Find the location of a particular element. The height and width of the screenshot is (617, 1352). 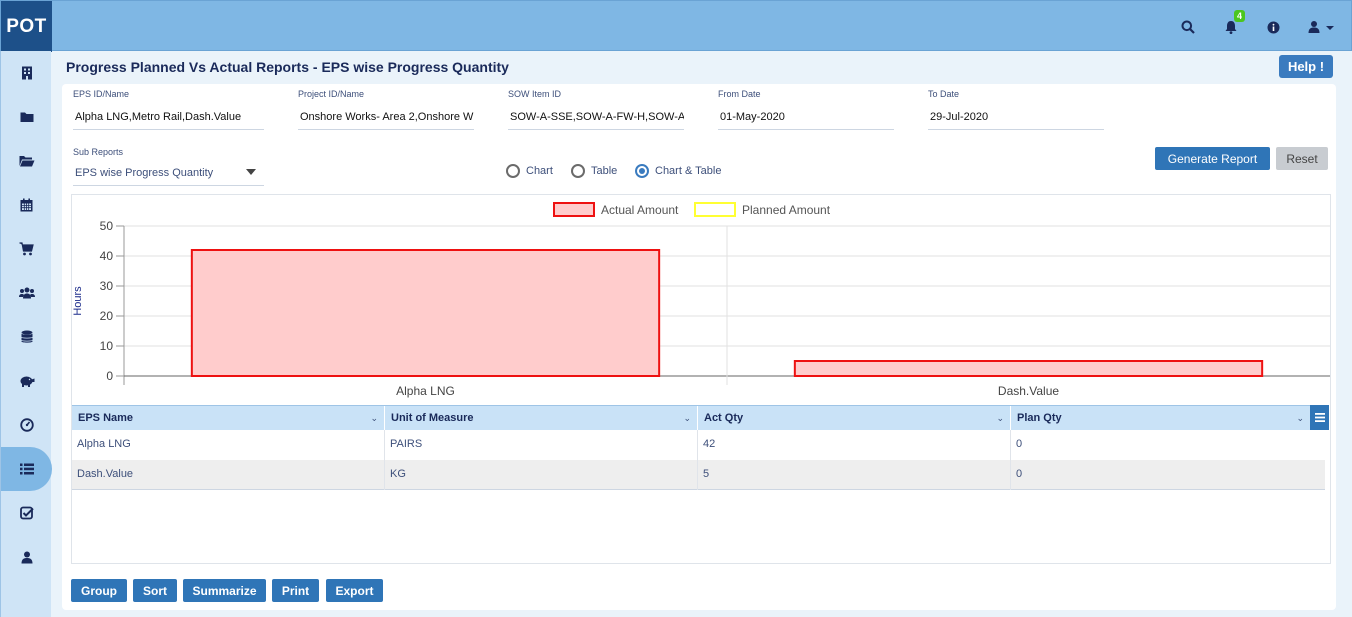

radio-chart-circle is located at coordinates (513, 171).